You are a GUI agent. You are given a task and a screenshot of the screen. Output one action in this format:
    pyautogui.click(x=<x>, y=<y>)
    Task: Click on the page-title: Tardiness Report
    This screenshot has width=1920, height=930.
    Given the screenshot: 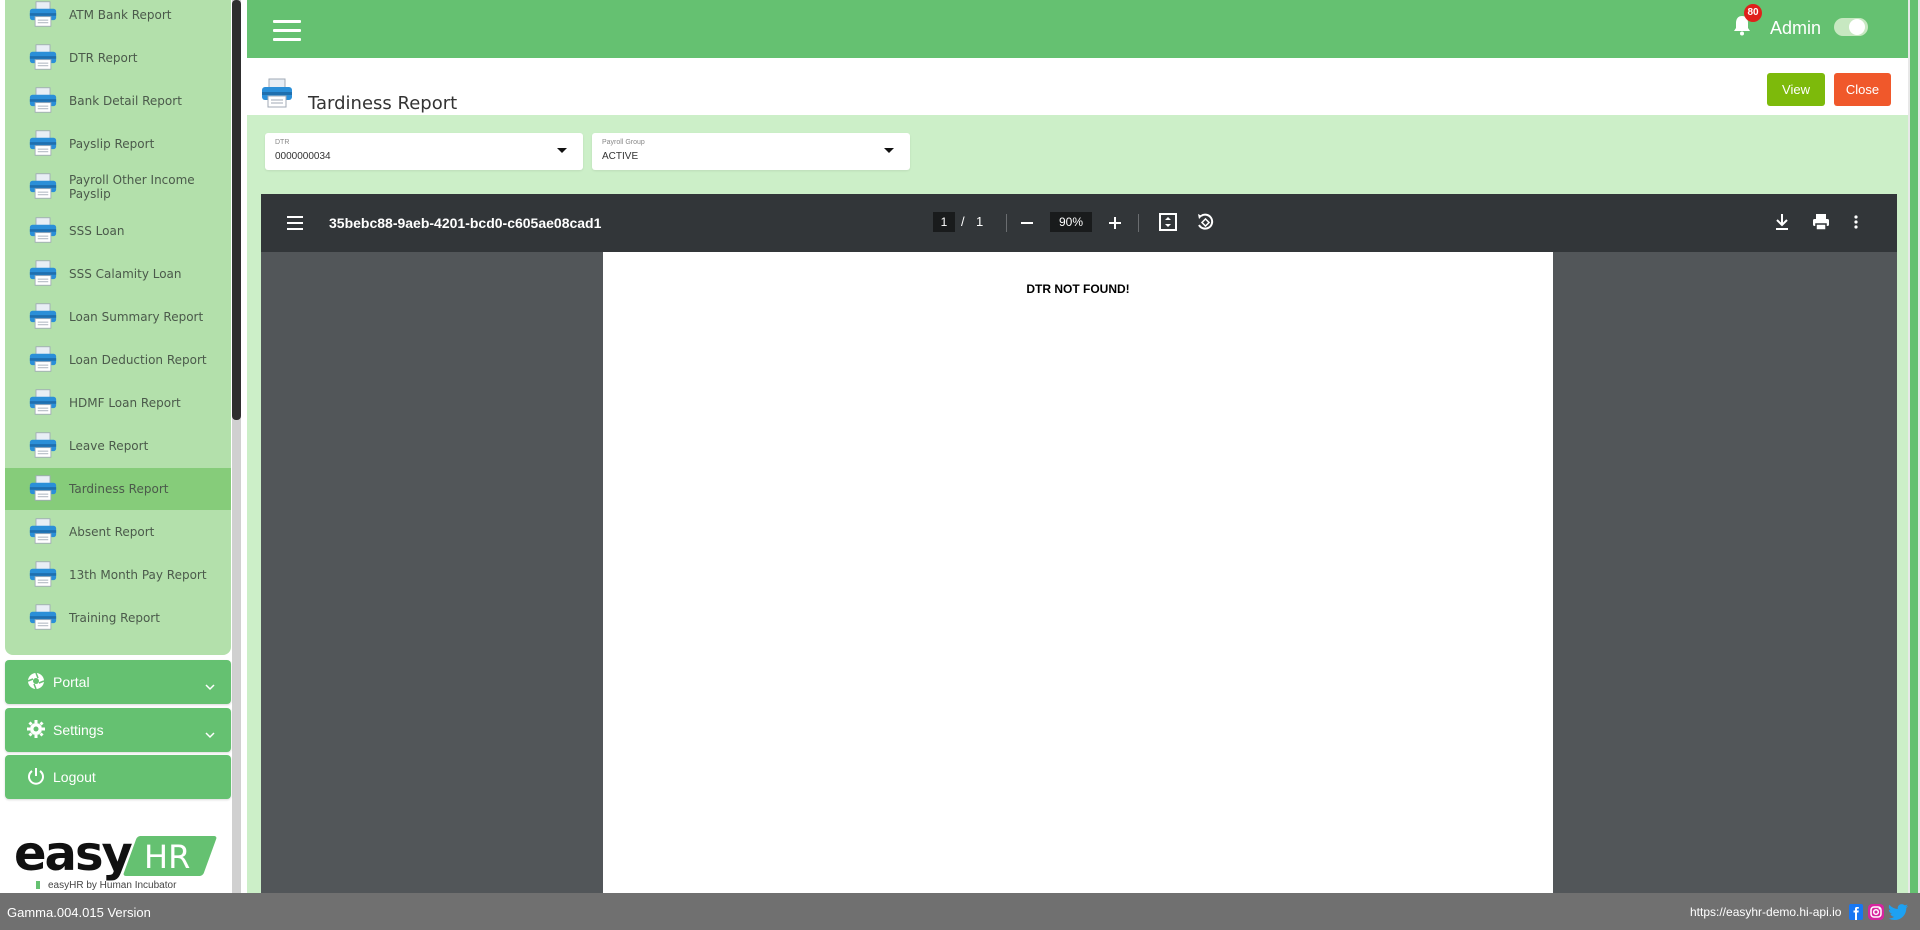 What is the action you would take?
    pyautogui.click(x=383, y=103)
    